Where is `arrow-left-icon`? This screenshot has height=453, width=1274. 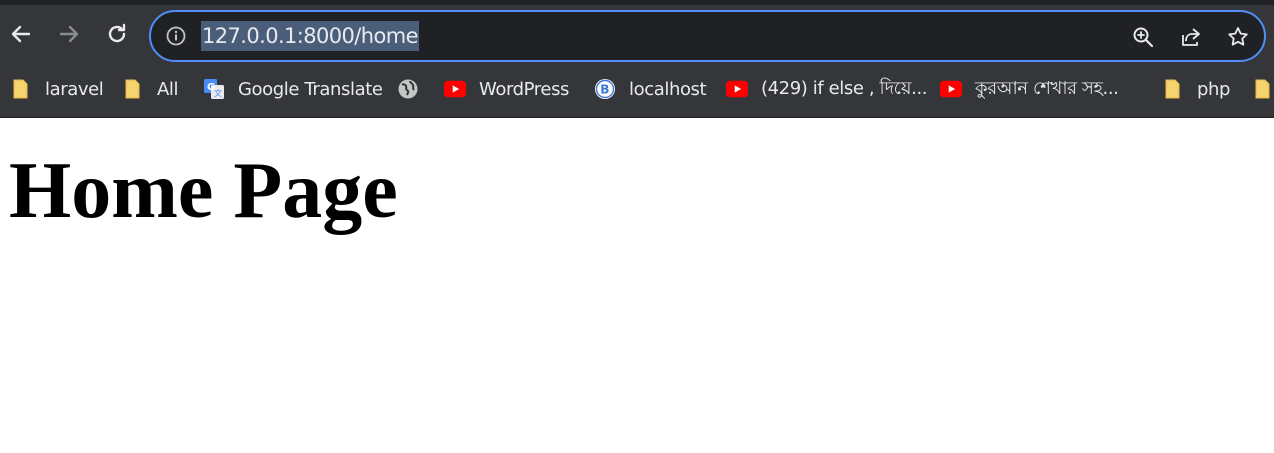 arrow-left-icon is located at coordinates (21, 34).